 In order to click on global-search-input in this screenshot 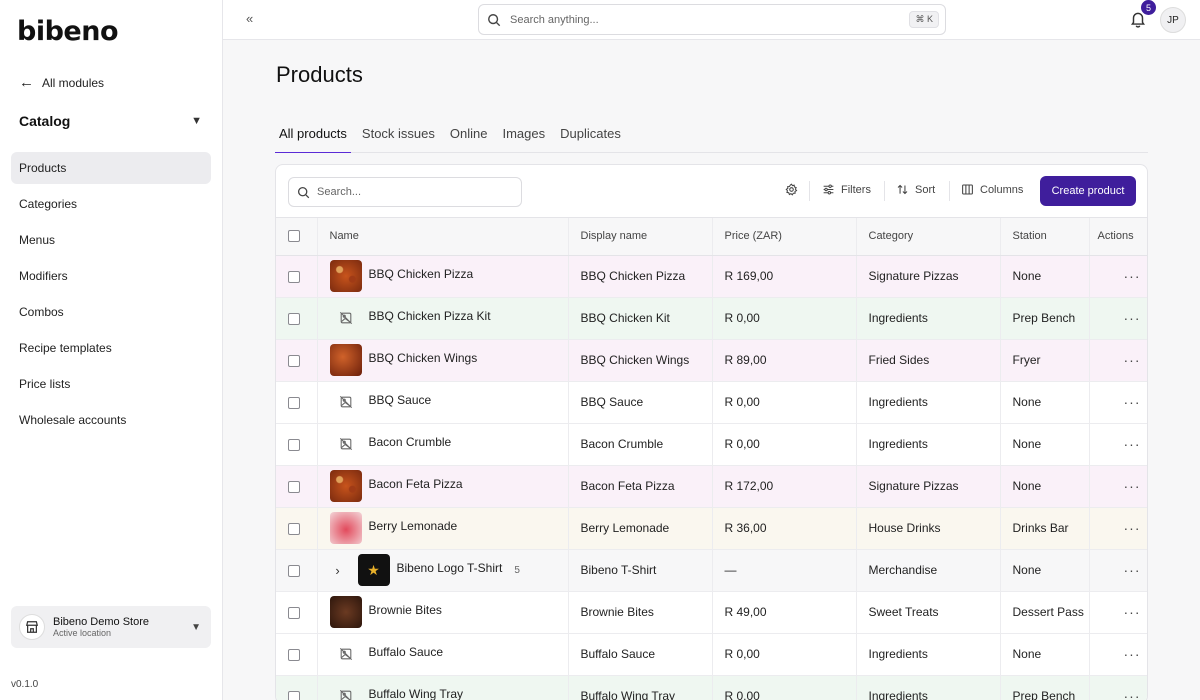, I will do `click(710, 19)`.